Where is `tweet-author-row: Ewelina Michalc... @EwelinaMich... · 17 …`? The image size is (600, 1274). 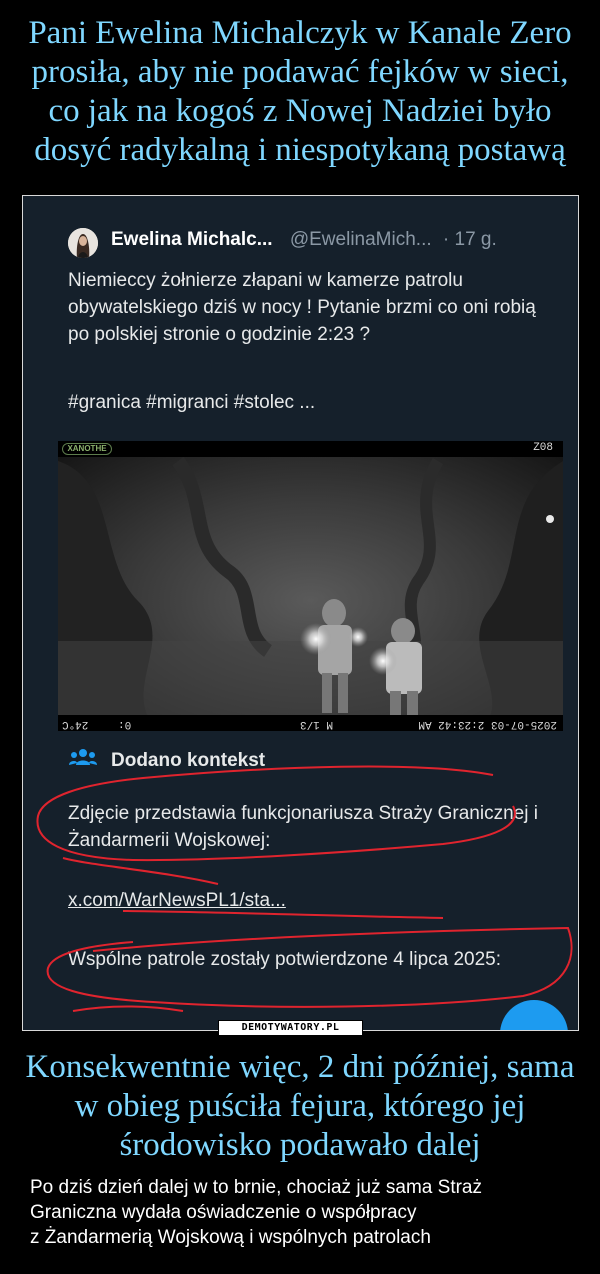
tweet-author-row: Ewelina Michalc... @EwelinaMich... · 17 … is located at coordinates (304, 240).